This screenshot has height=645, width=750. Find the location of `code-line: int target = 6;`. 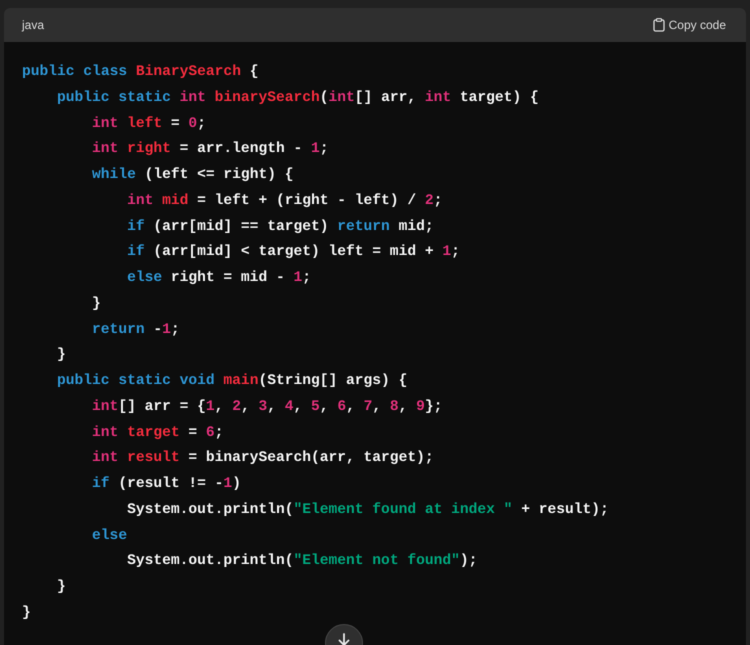

code-line: int target = 6; is located at coordinates (158, 433).